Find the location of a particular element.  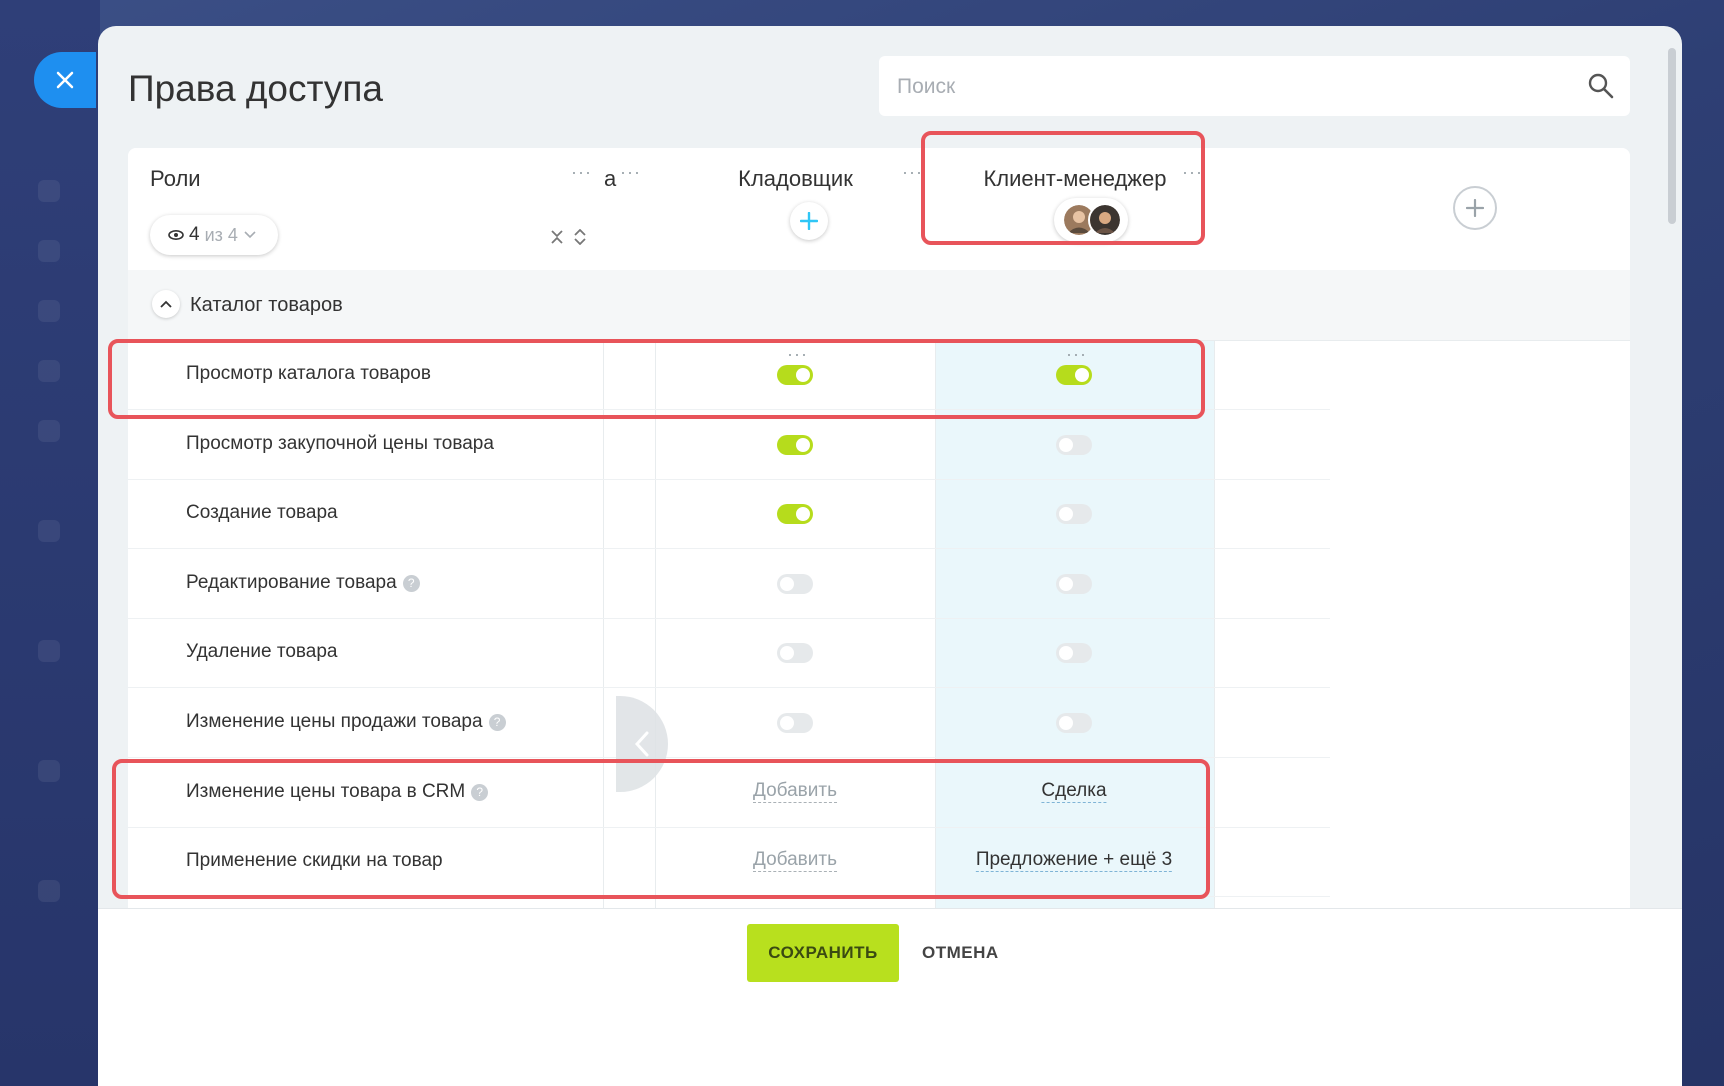

close-icon is located at coordinates (65, 80).